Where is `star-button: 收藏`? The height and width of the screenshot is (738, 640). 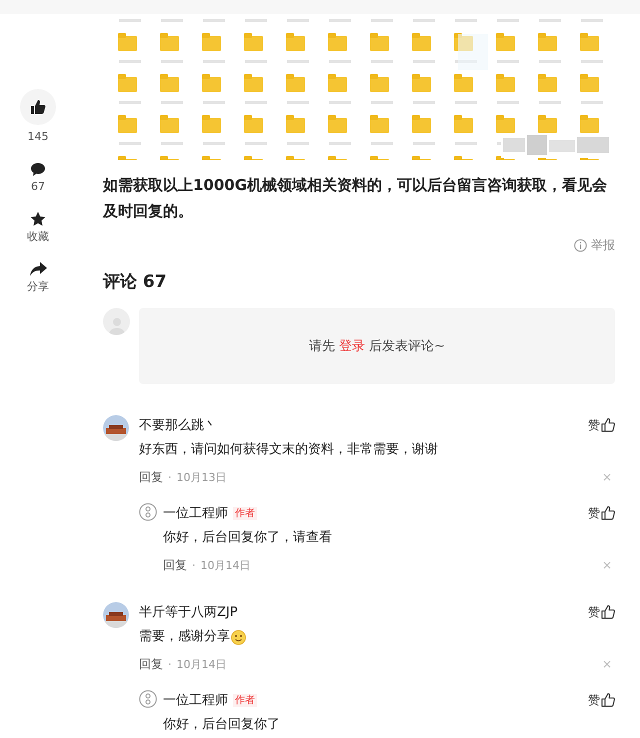 star-button: 收藏 is located at coordinates (38, 227).